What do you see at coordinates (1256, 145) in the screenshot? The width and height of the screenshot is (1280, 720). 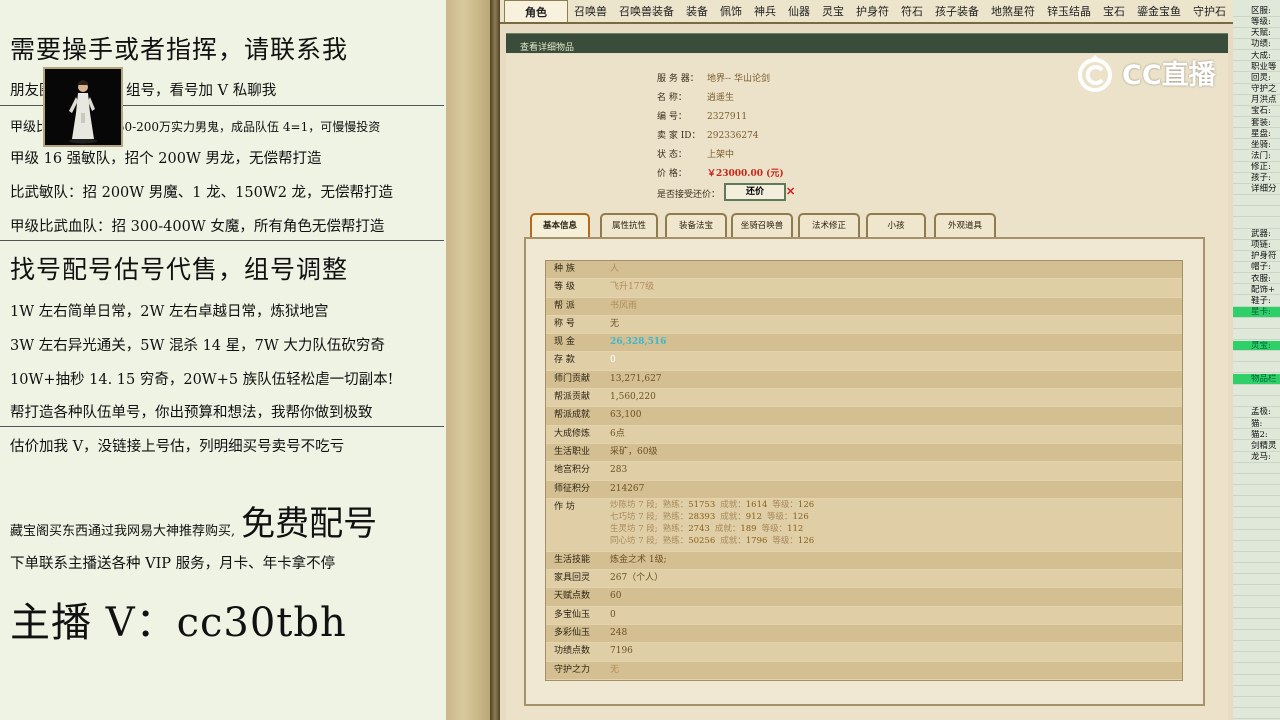 I see `side-cell: 坐骑:` at bounding box center [1256, 145].